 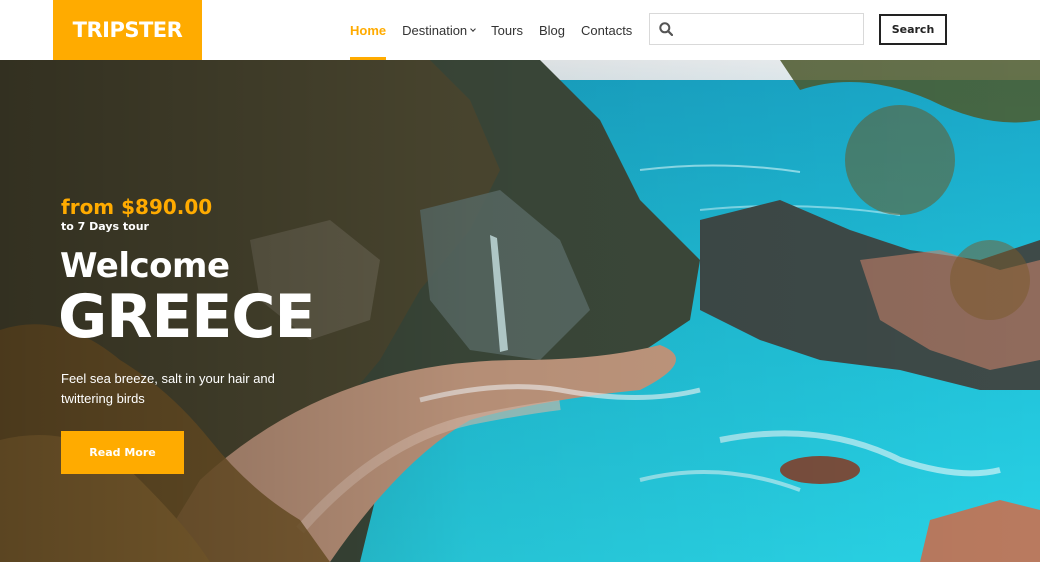 I want to click on search-icon, so click(x=666, y=29).